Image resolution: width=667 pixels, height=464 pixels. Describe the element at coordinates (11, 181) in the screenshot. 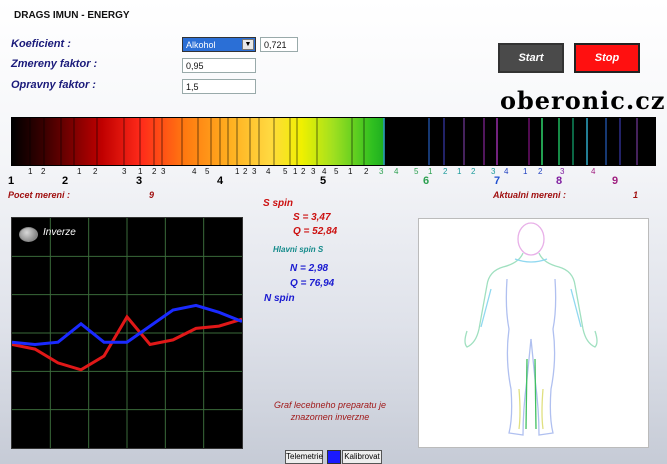

I see `major-scale-label: 1` at that location.